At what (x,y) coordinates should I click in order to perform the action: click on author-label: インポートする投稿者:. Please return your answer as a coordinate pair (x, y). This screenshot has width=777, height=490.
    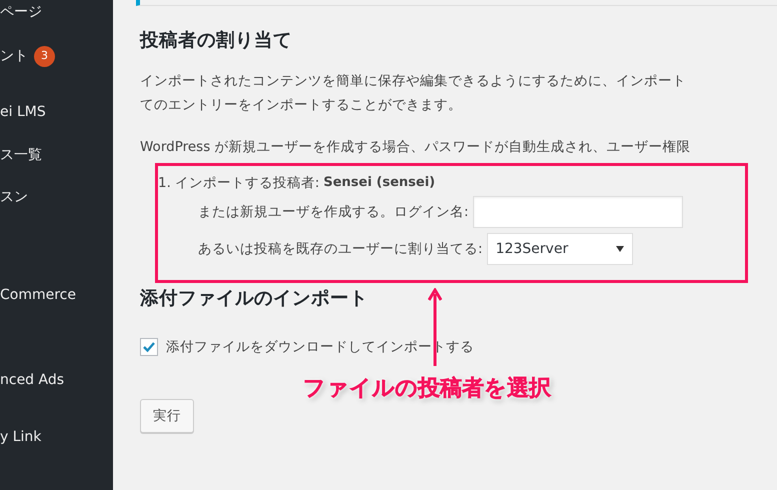
    Looking at the image, I should click on (247, 183).